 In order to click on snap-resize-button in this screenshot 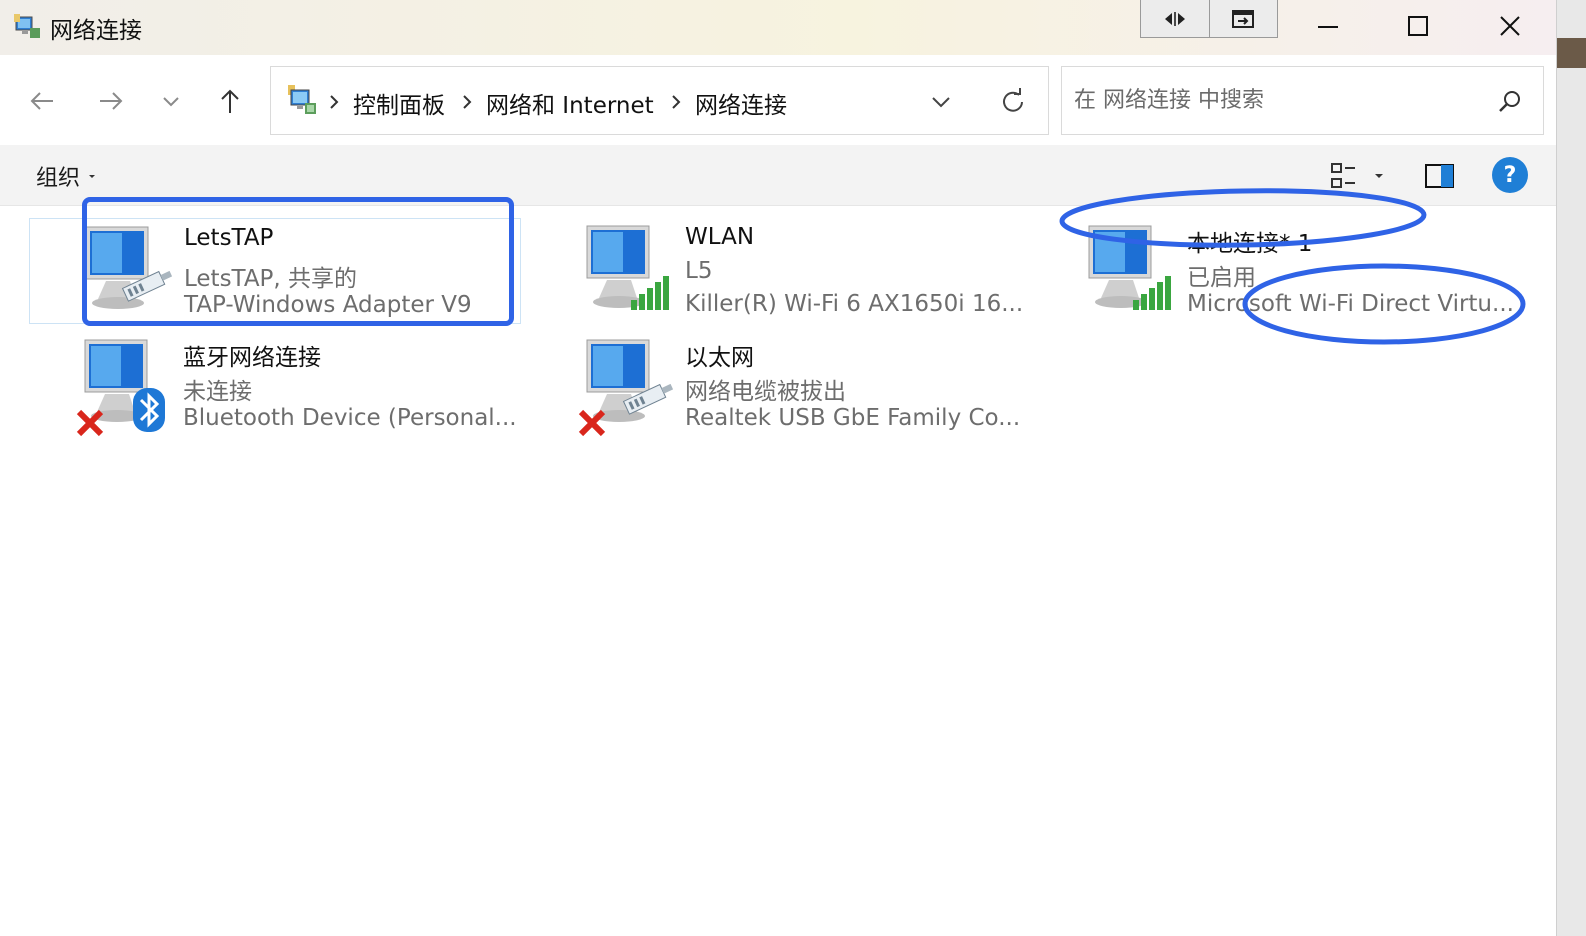, I will do `click(1175, 18)`.